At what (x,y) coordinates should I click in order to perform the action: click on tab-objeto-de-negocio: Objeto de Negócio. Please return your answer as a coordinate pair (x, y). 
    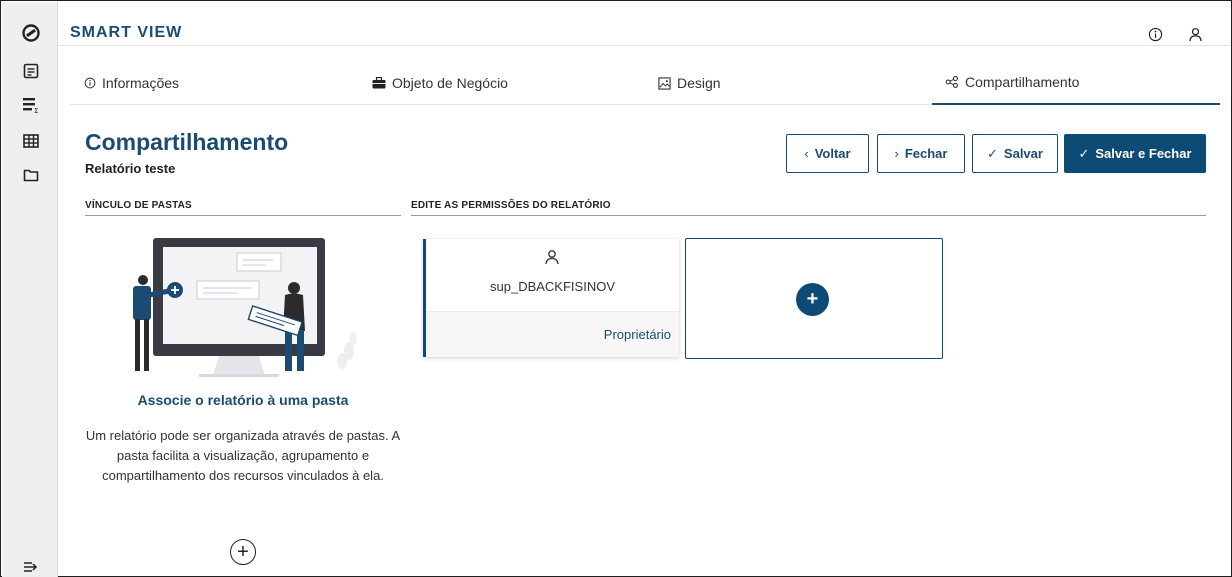
    Looking at the image, I should click on (440, 83).